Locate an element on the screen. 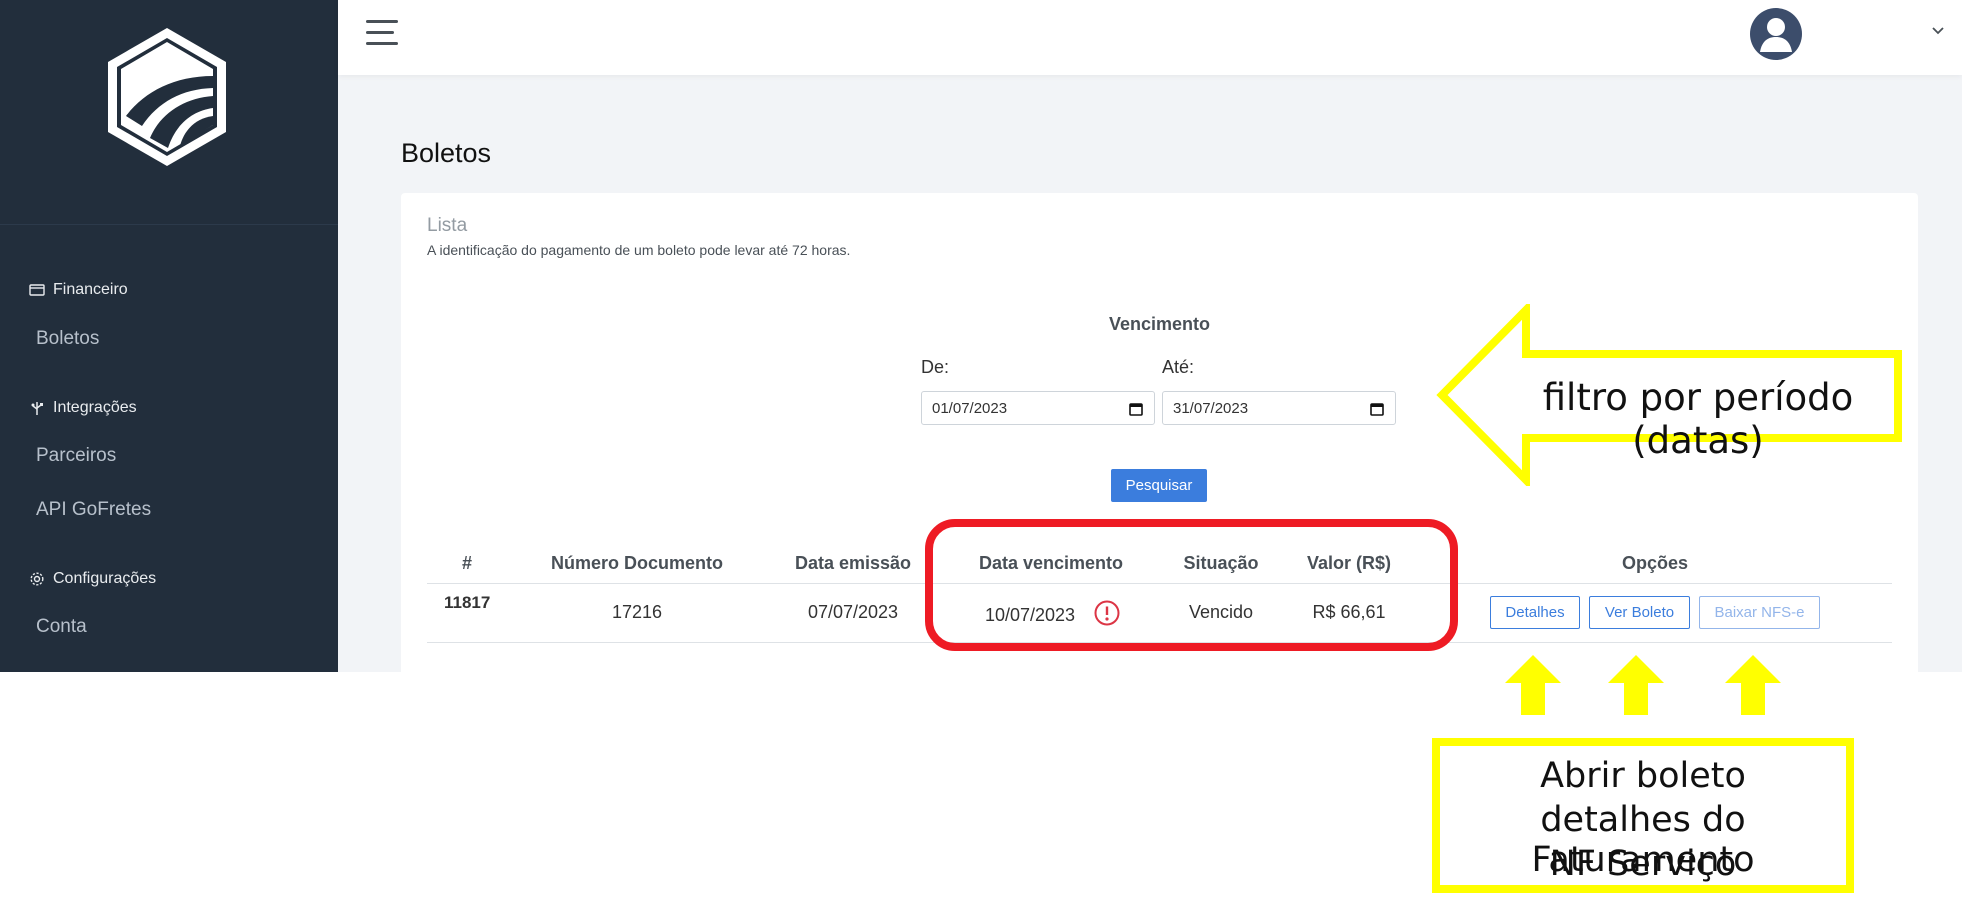  from-date-input: 01/07/2023 is located at coordinates (1038, 408).